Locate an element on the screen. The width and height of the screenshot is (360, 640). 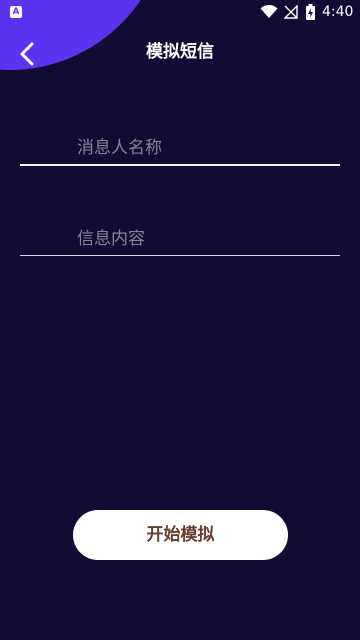
wifi-icon is located at coordinates (269, 11).